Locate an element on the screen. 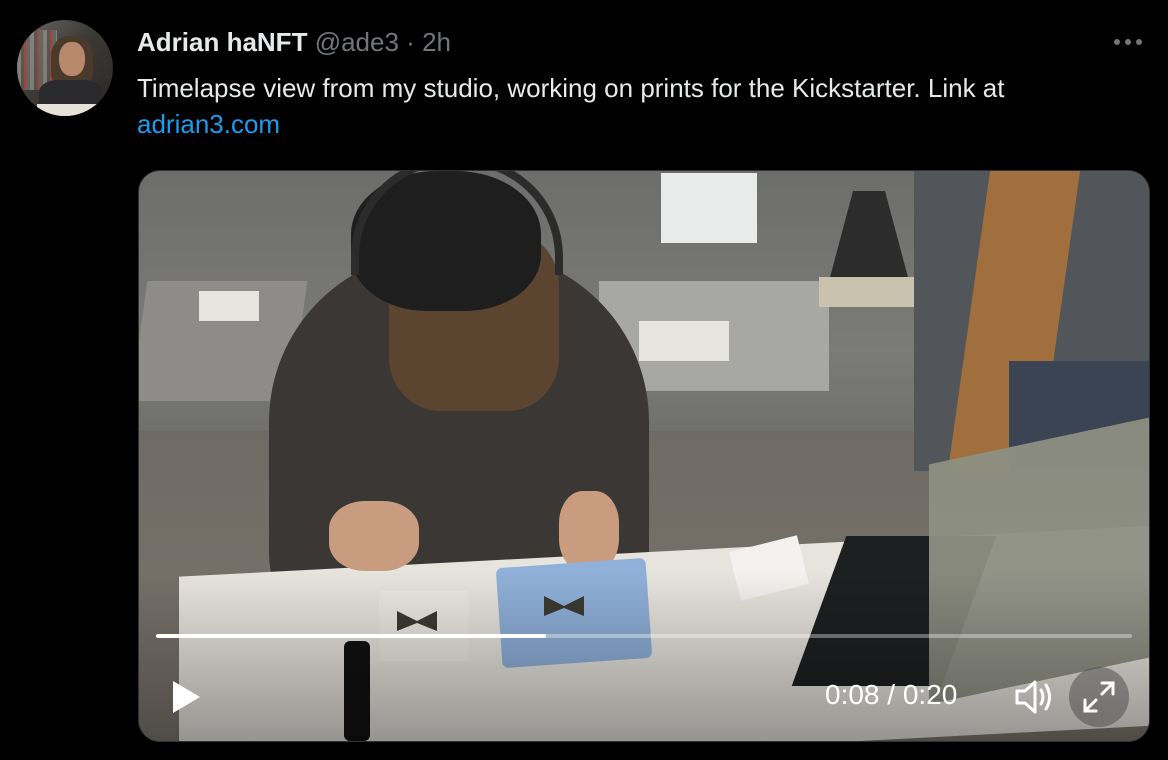 The image size is (1168, 760). scene-headphones is located at coordinates (457, 223).